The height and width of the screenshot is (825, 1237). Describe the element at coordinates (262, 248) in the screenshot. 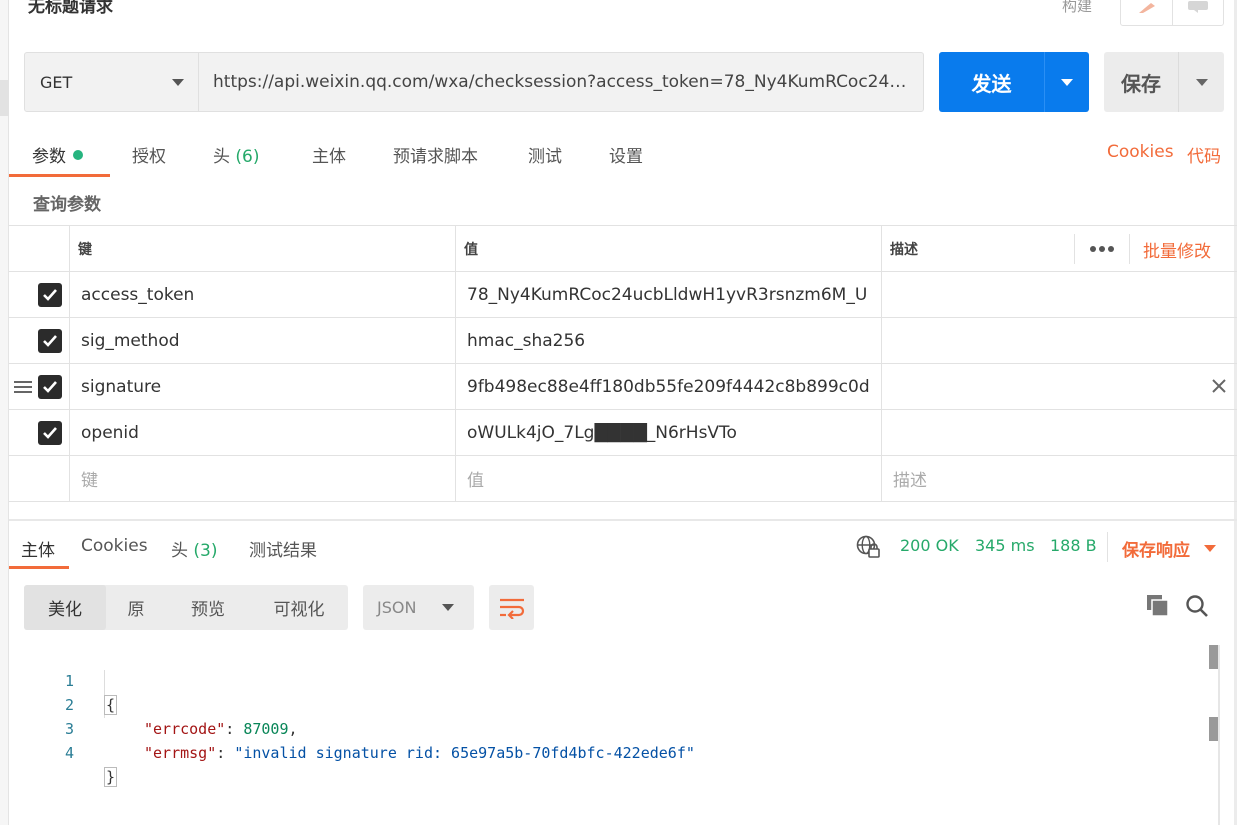

I see `column-header-key: 键` at that location.